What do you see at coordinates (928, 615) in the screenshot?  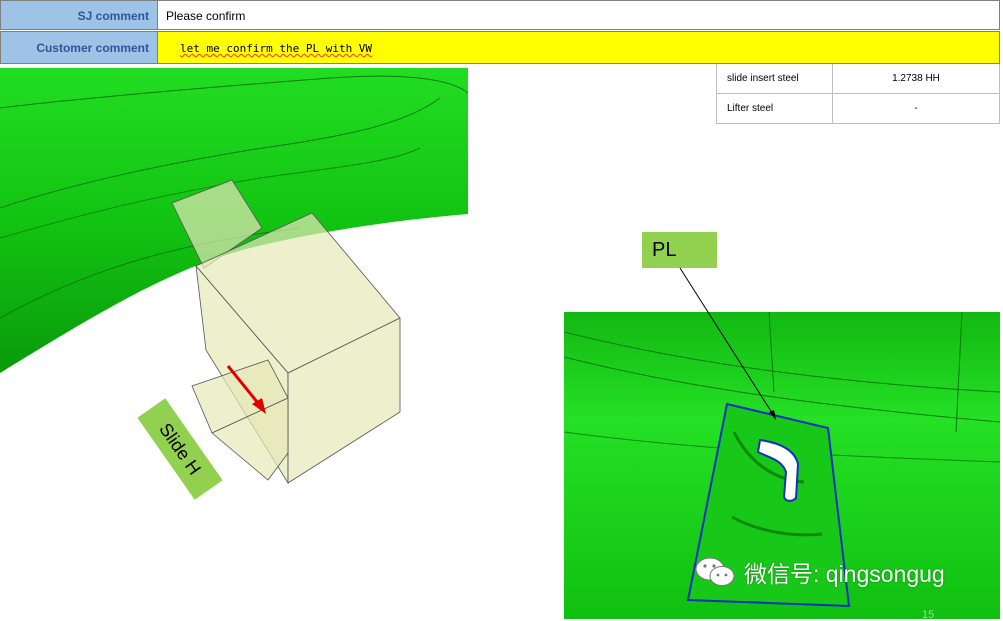 I see `page-number: 15` at bounding box center [928, 615].